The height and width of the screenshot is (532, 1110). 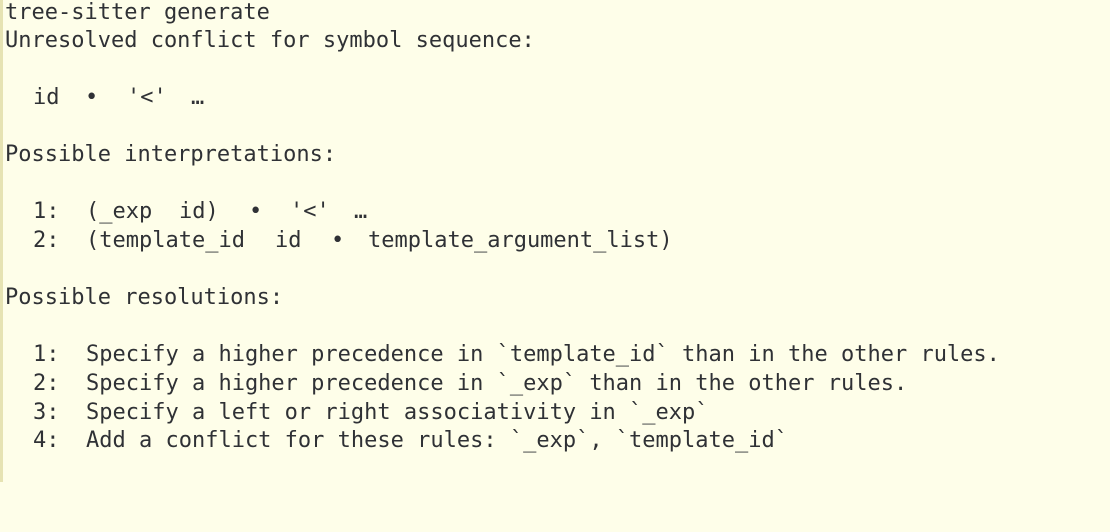 I want to click on interpretation-token: '<', so click(x=310, y=211).